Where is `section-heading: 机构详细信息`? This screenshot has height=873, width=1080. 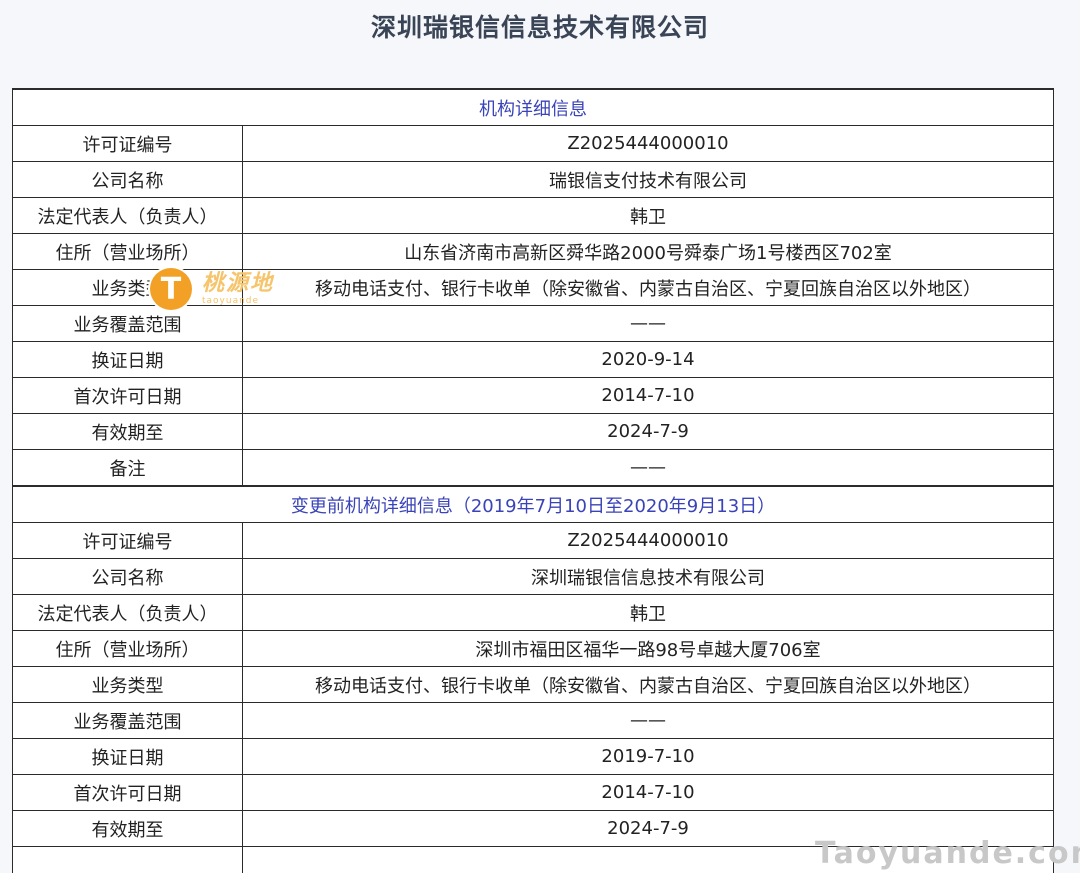
section-heading: 机构详细信息 is located at coordinates (533, 107).